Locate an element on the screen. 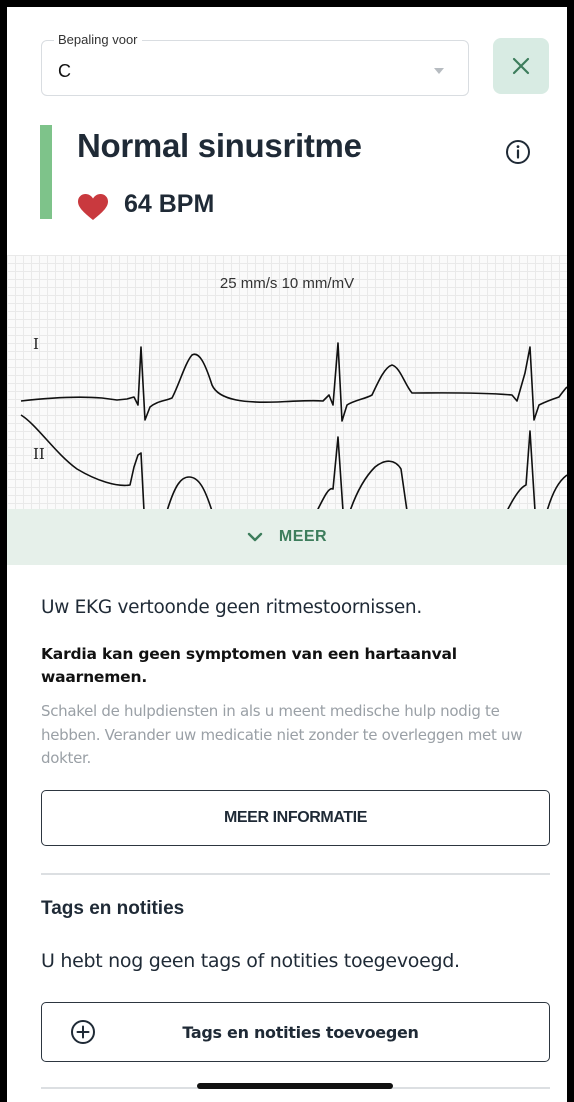 The width and height of the screenshot is (574, 1102). add-tags-button: Tags en notities toevoegen is located at coordinates (295, 1032).